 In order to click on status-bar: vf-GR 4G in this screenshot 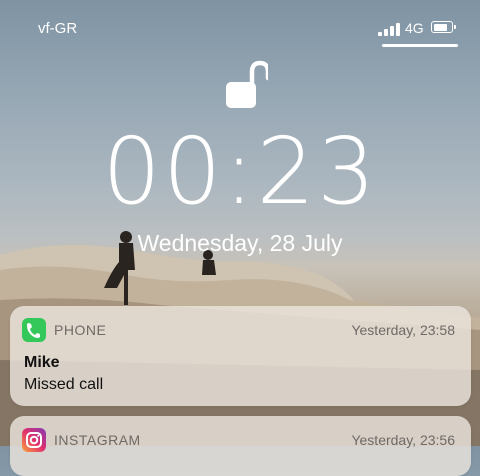, I will do `click(240, 23)`.